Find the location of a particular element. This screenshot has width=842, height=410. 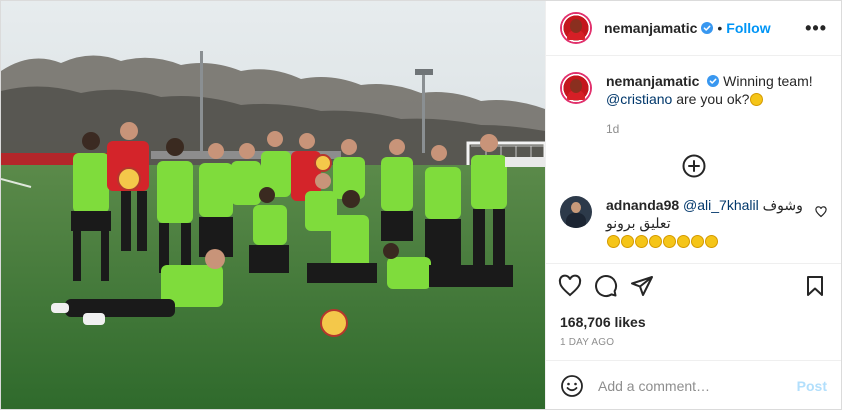

bookmark-icon is located at coordinates (815, 286).